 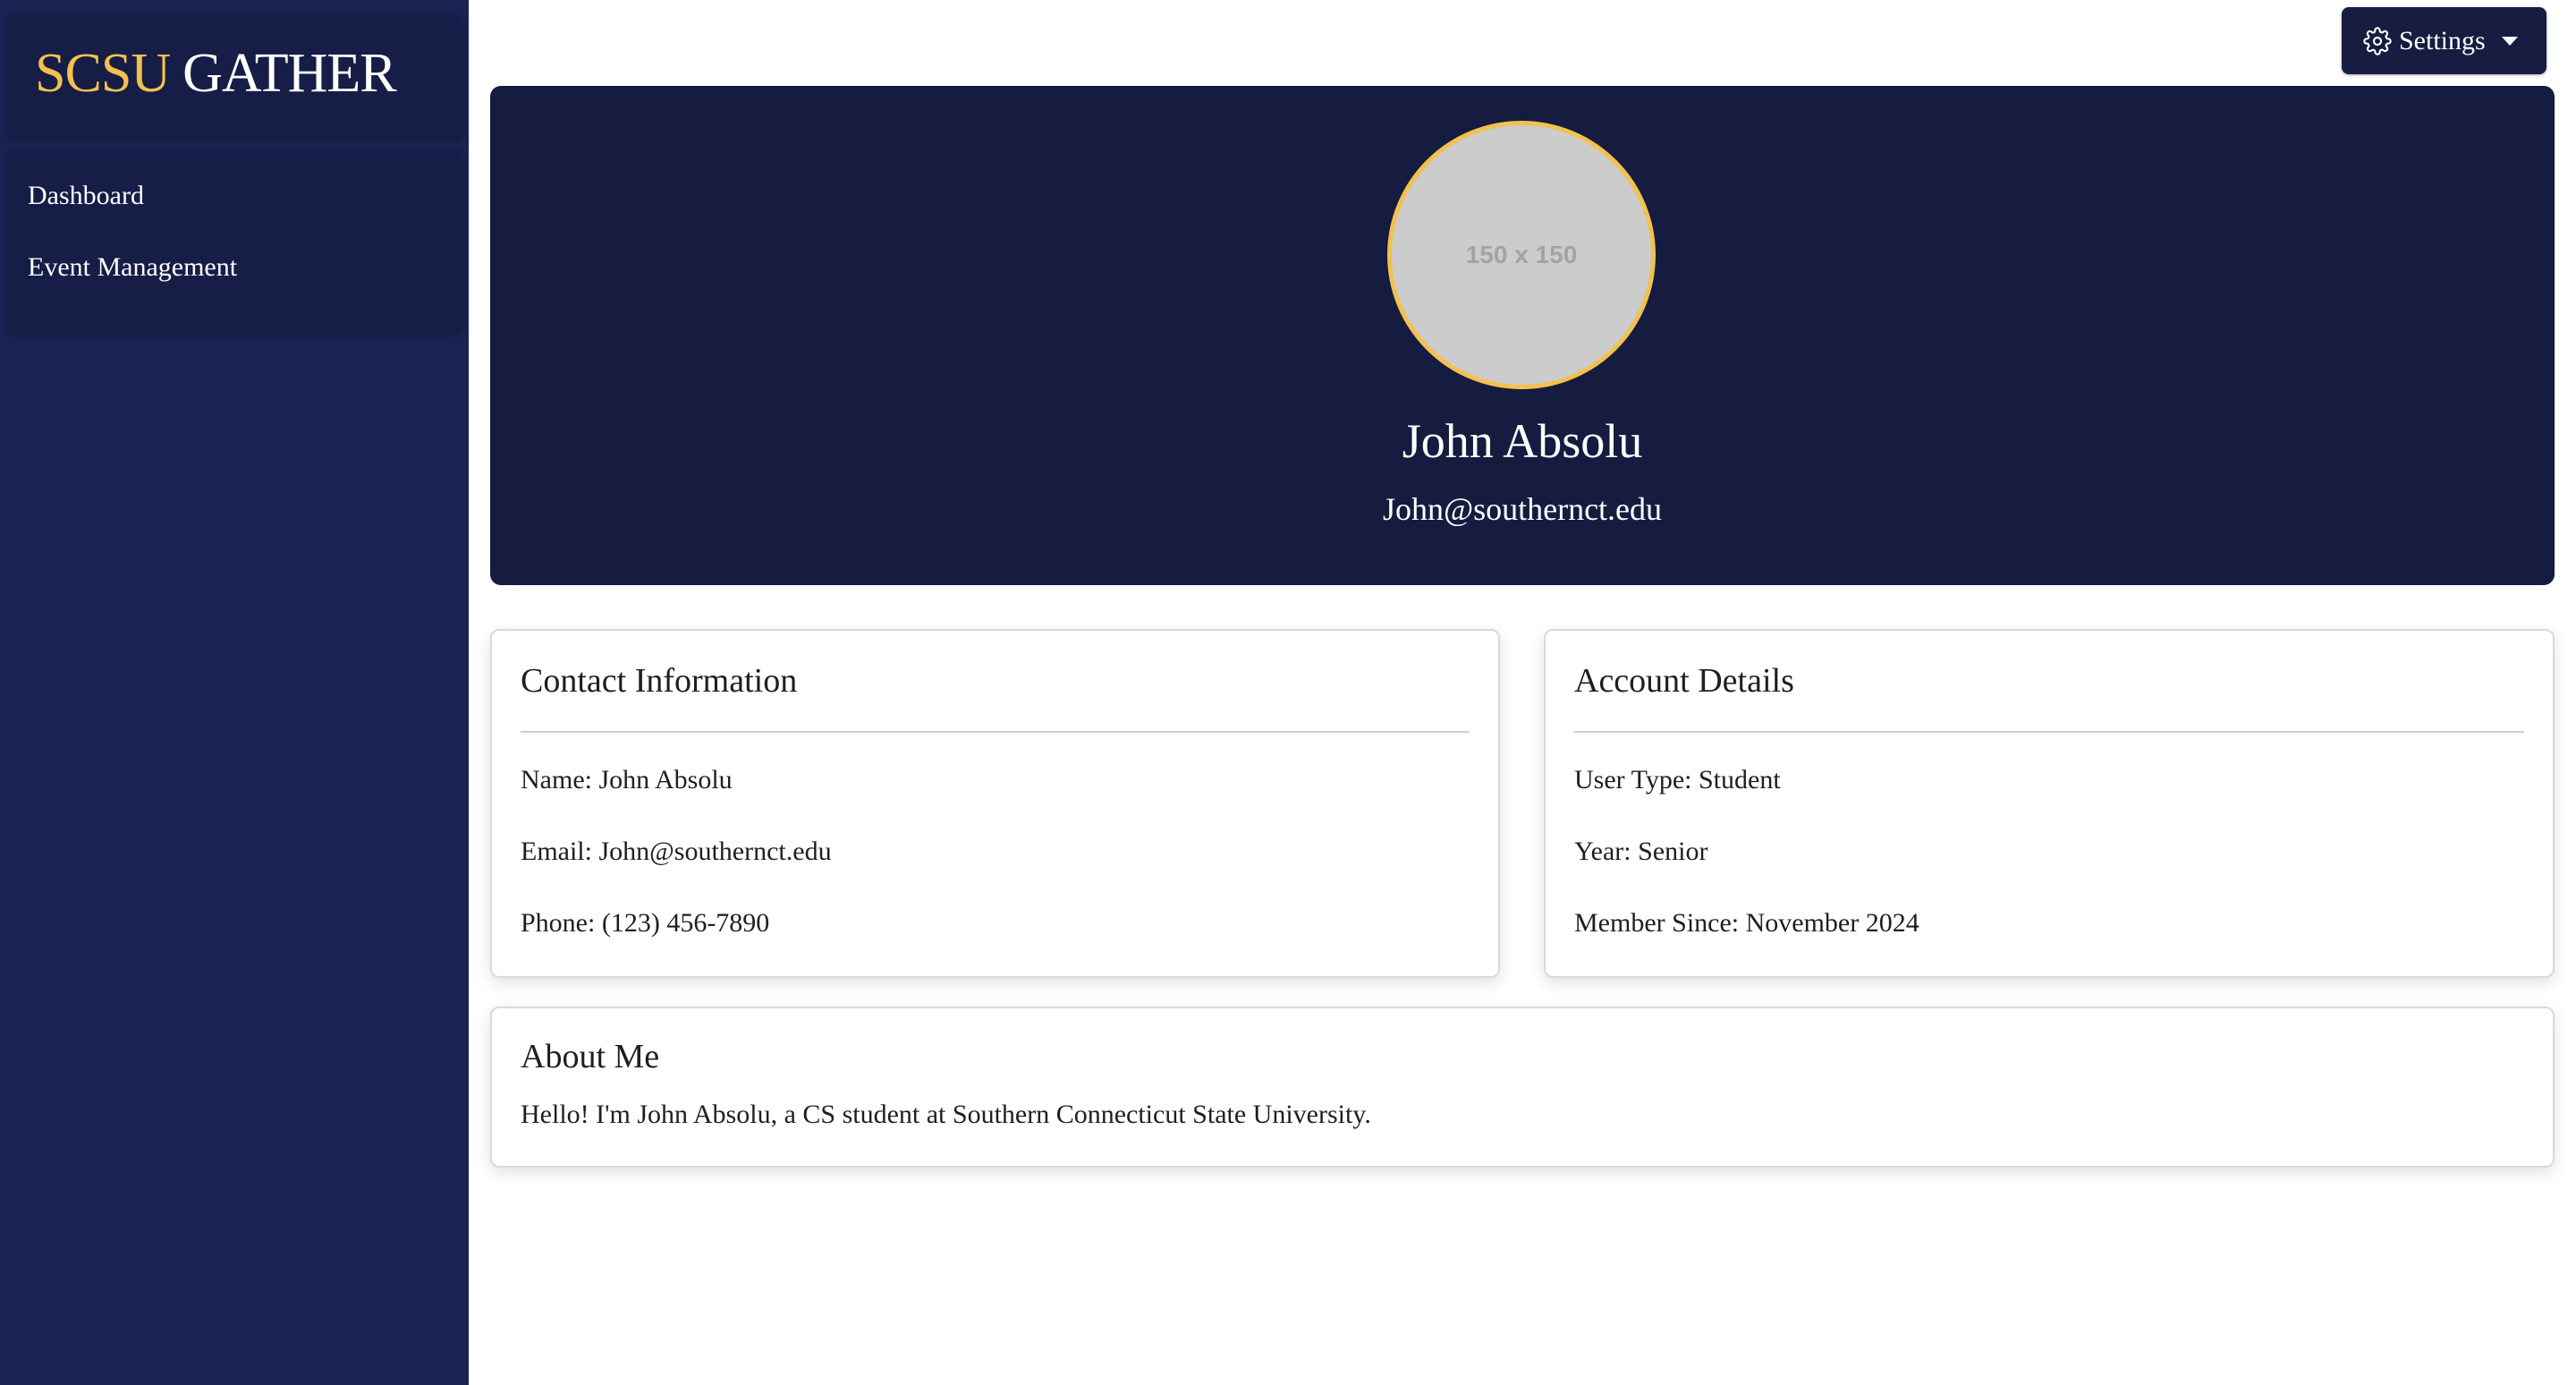 What do you see at coordinates (1641, 851) in the screenshot?
I see `account-year: Year: Senior` at bounding box center [1641, 851].